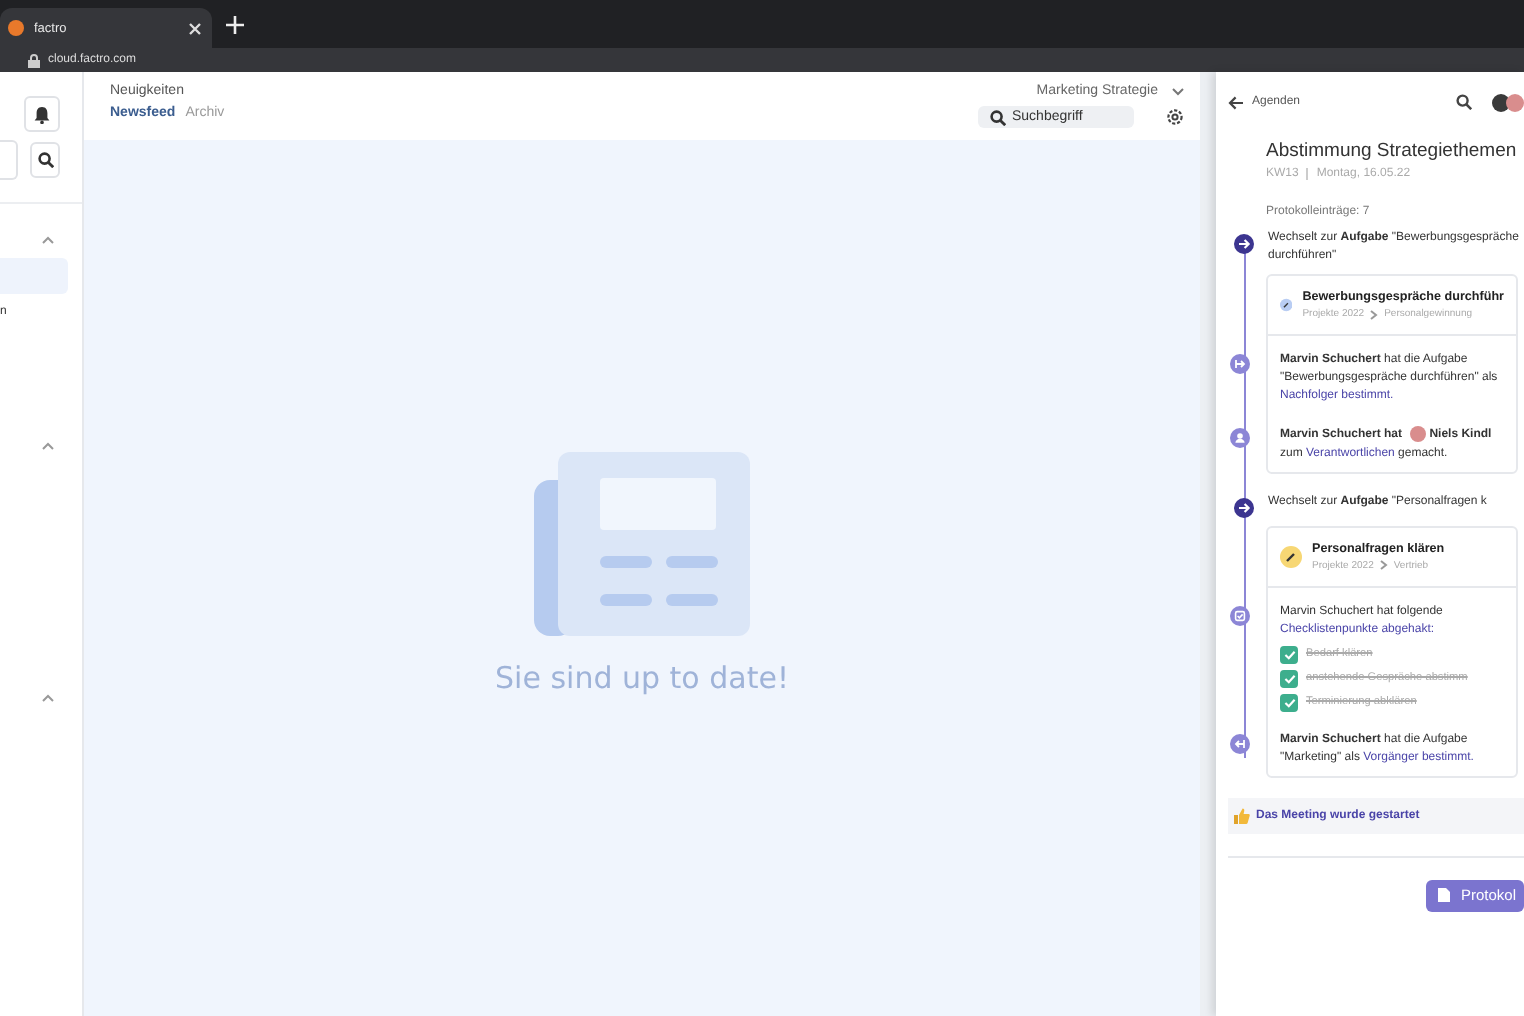 Image resolution: width=1524 pixels, height=1016 pixels. Describe the element at coordinates (1178, 91) in the screenshot. I see `caret-icon` at that location.